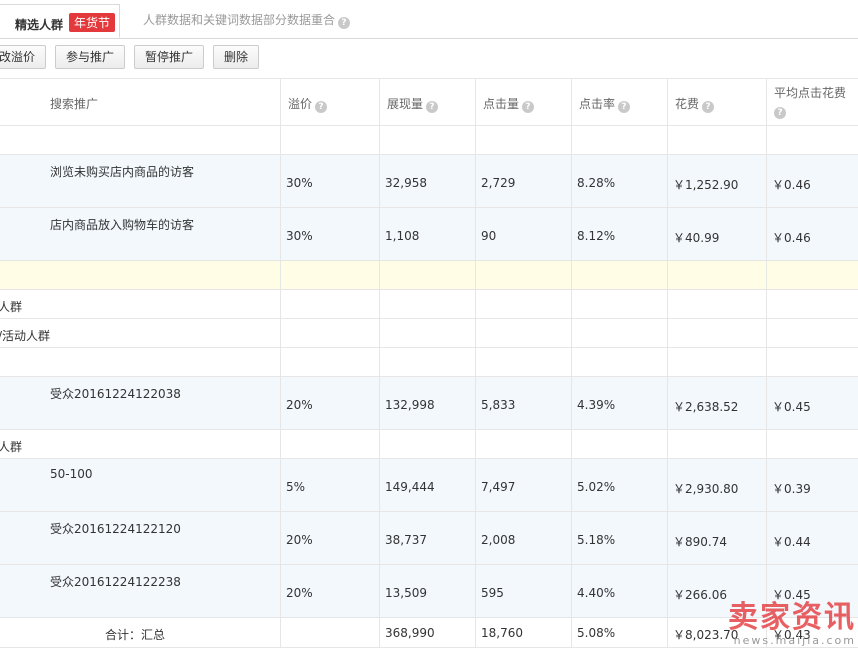  Describe the element at coordinates (236, 57) in the screenshot. I see `delete-button: 删除` at that location.